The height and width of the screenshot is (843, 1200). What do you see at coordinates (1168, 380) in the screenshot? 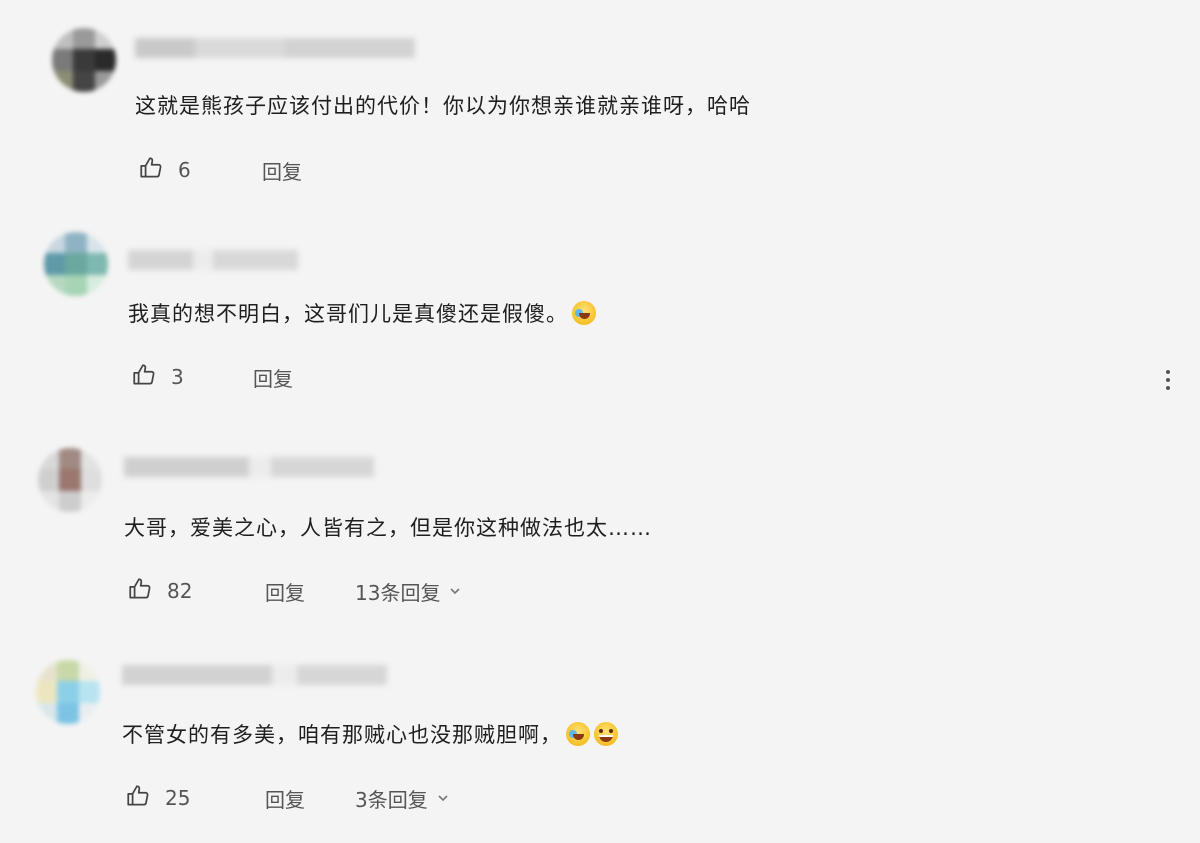
I see `more-vertical-icon` at bounding box center [1168, 380].